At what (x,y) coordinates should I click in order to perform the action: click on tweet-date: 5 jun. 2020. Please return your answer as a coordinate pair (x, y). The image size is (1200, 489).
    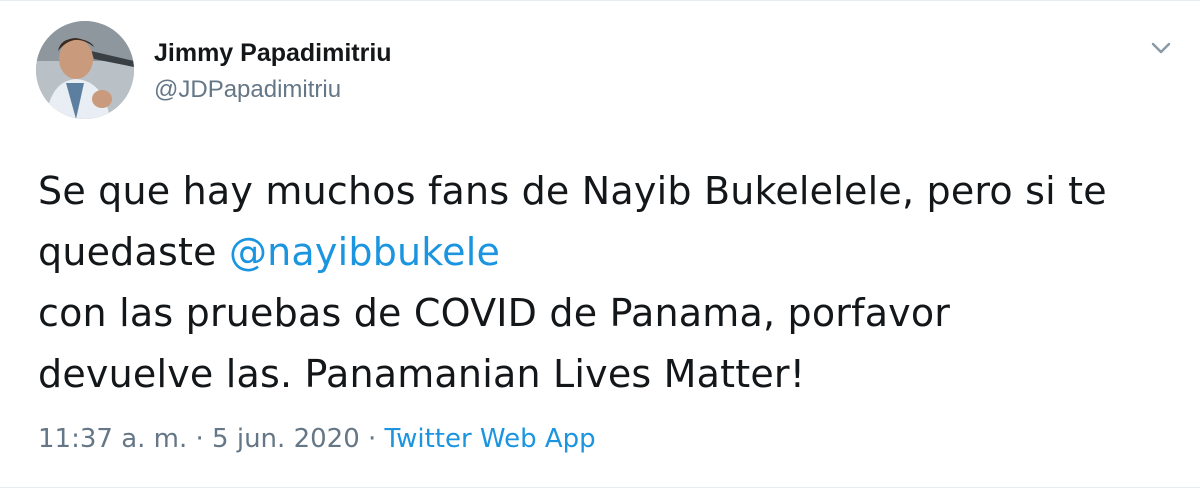
    Looking at the image, I should click on (286, 439).